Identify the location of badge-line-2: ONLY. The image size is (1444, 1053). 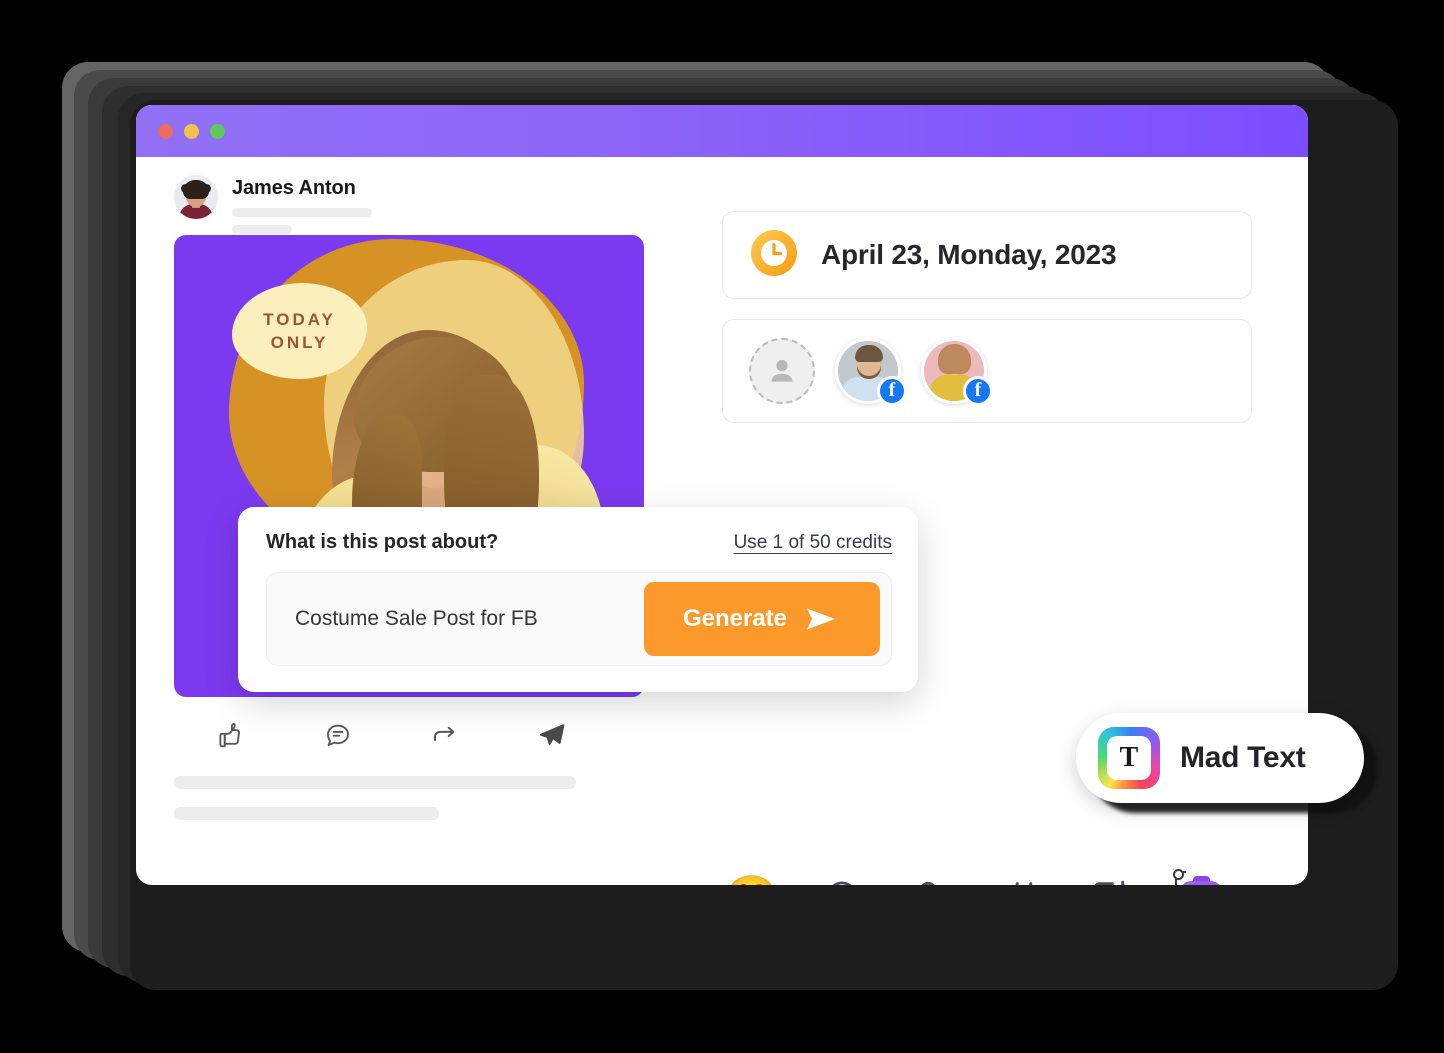
(299, 342).